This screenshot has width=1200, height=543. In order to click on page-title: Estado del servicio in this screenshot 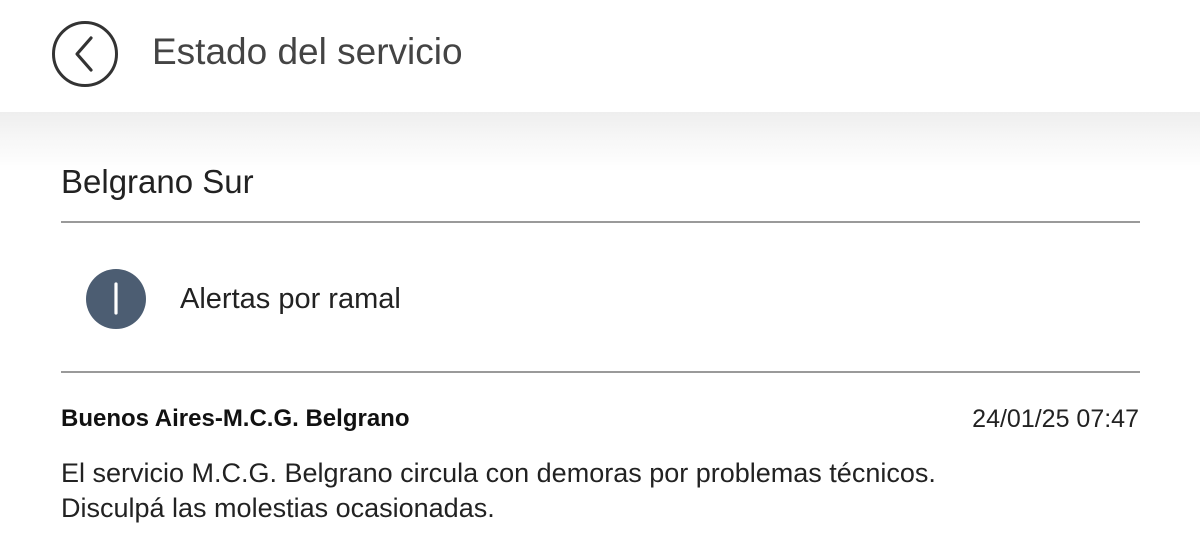, I will do `click(307, 51)`.